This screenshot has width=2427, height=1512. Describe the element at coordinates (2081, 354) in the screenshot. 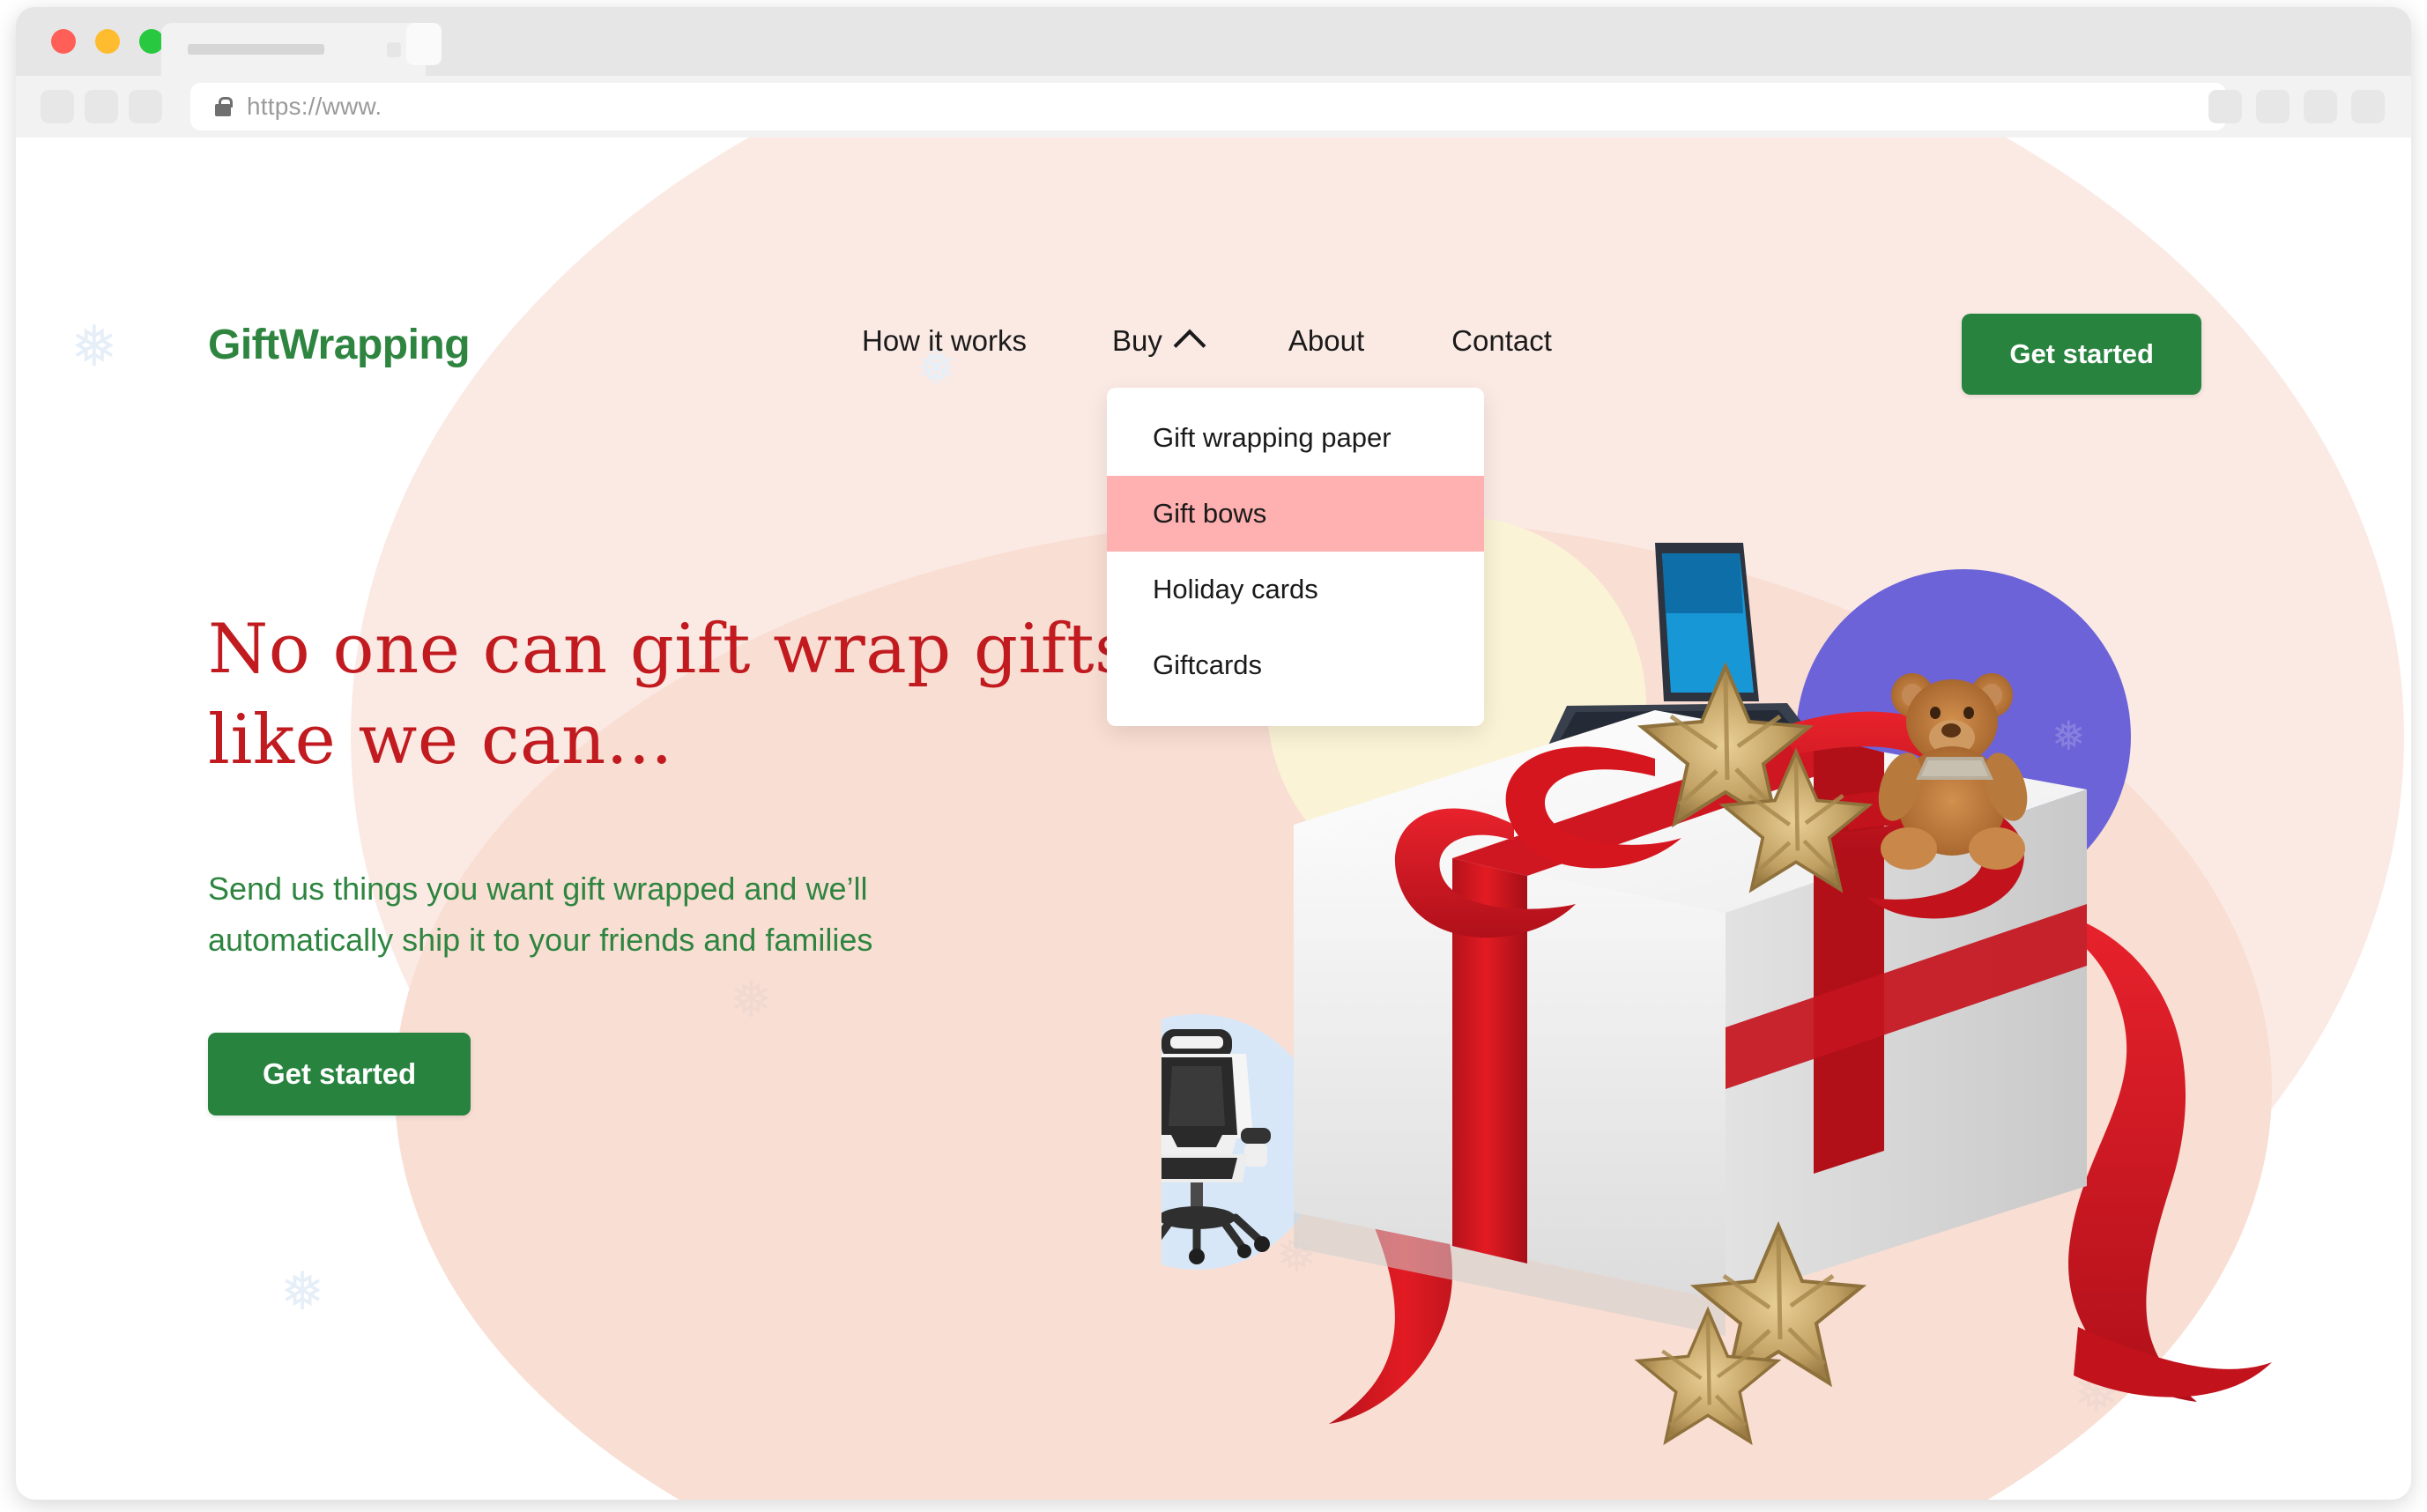

I see `header-get-started-button: Get started` at that location.